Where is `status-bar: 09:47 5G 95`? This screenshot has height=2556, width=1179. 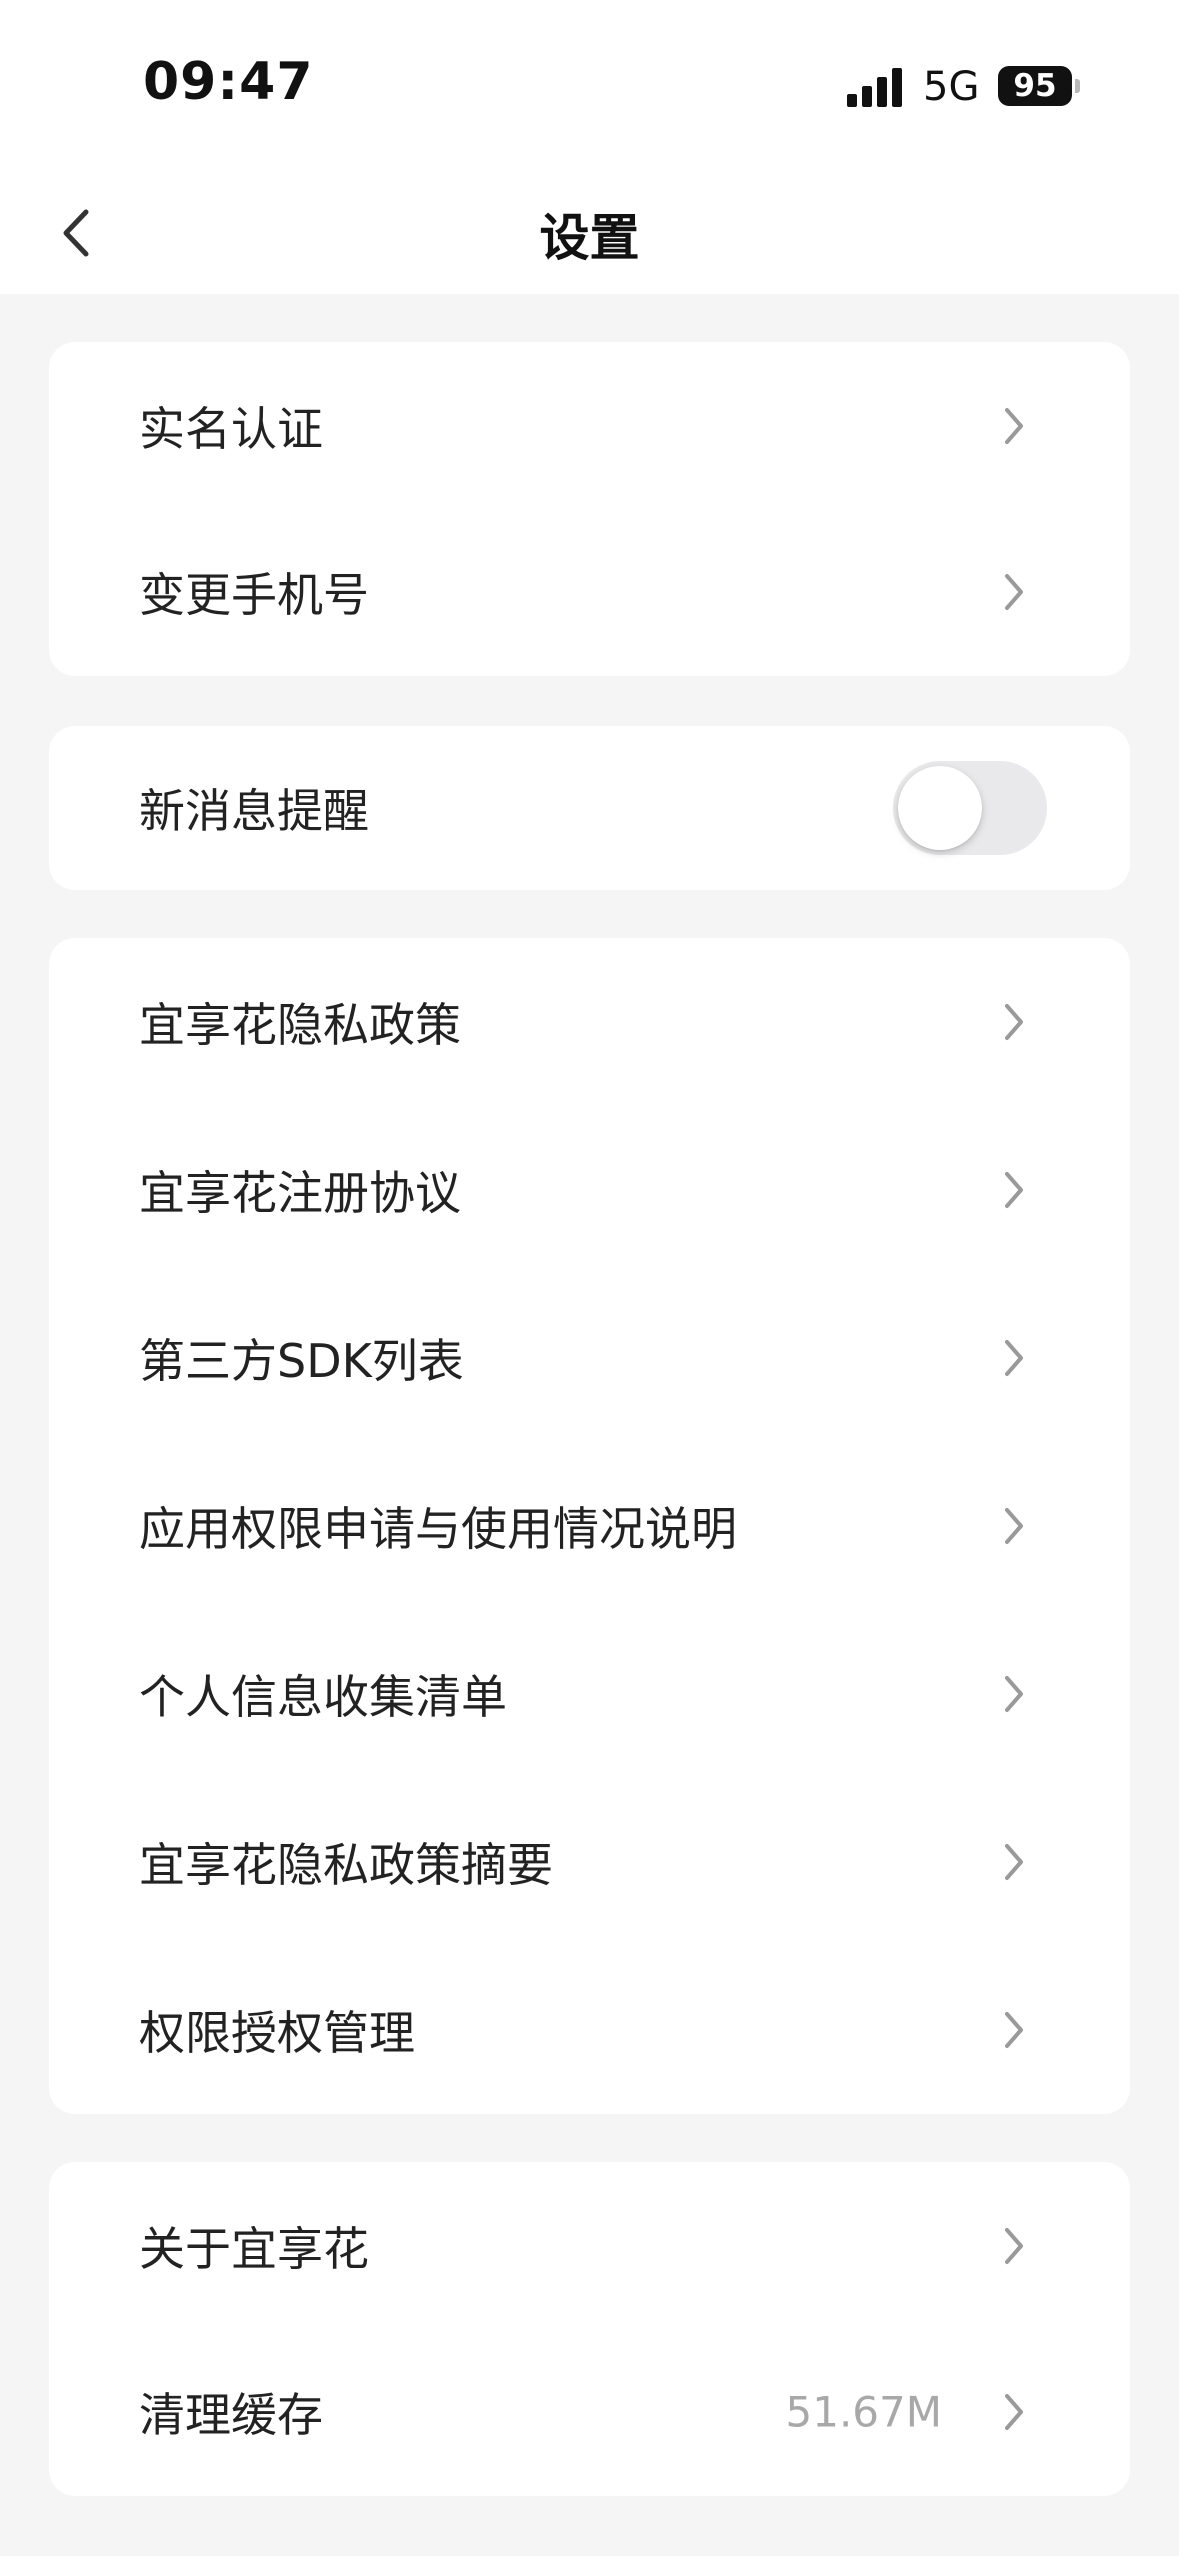
status-bar: 09:47 5G 95 is located at coordinates (589, 85).